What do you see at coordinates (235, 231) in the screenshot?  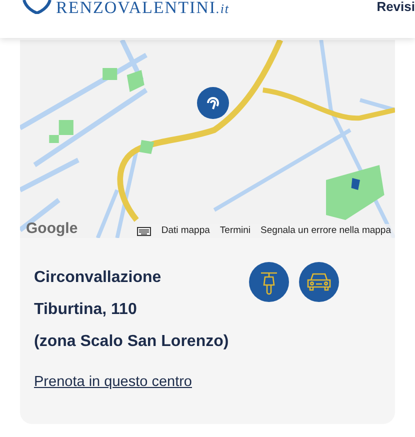 I see `map-attribution-link: Termini` at bounding box center [235, 231].